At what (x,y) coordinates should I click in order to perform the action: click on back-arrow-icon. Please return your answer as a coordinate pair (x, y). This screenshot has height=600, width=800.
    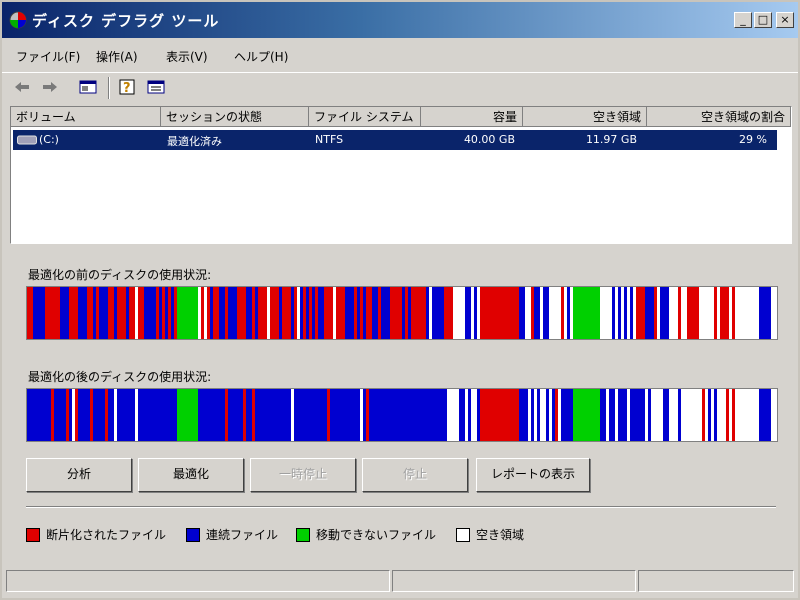
    Looking at the image, I should click on (22, 87).